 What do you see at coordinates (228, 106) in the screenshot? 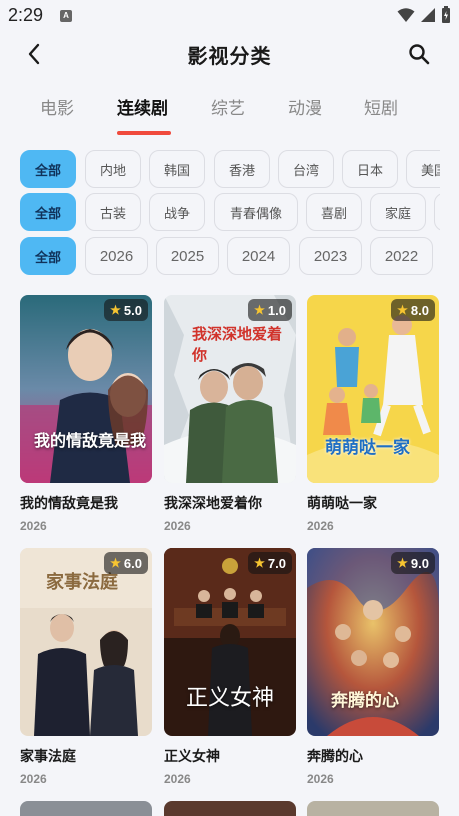
I see `tab-variety: 综艺` at bounding box center [228, 106].